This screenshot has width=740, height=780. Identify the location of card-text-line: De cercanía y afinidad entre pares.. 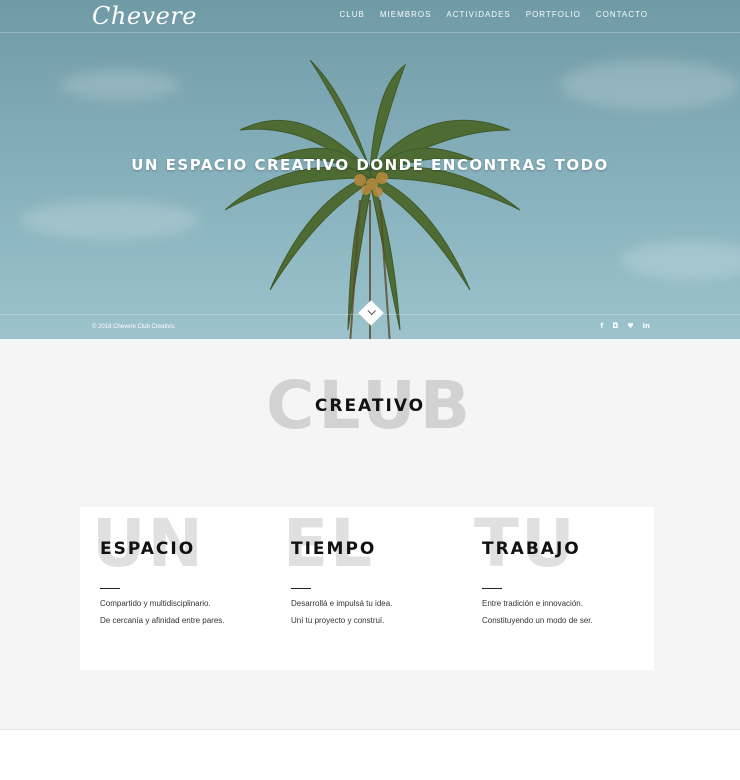
(162, 620).